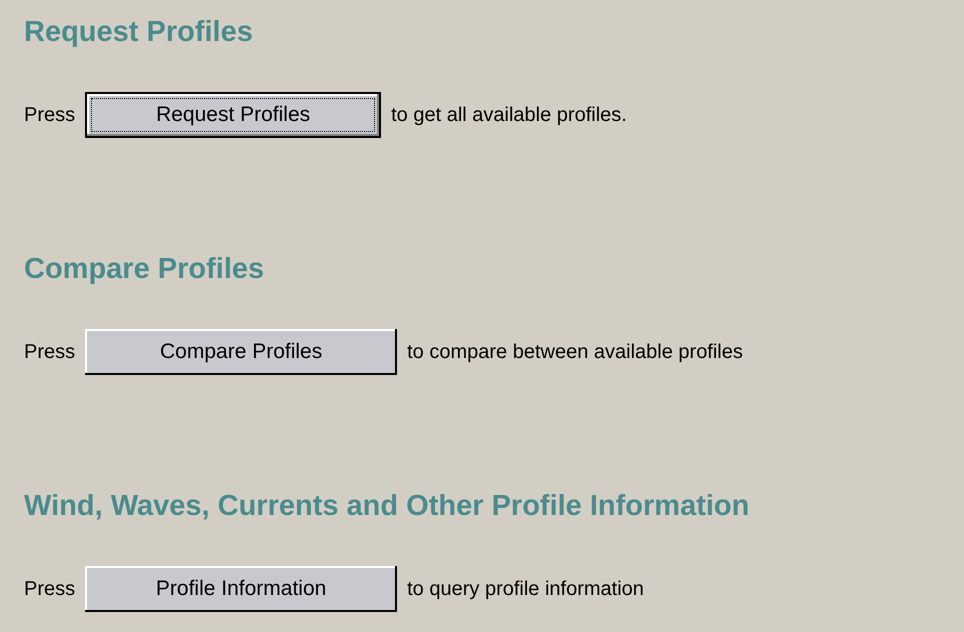 The image size is (964, 632). I want to click on section-heading: Request Profiles, so click(139, 32).